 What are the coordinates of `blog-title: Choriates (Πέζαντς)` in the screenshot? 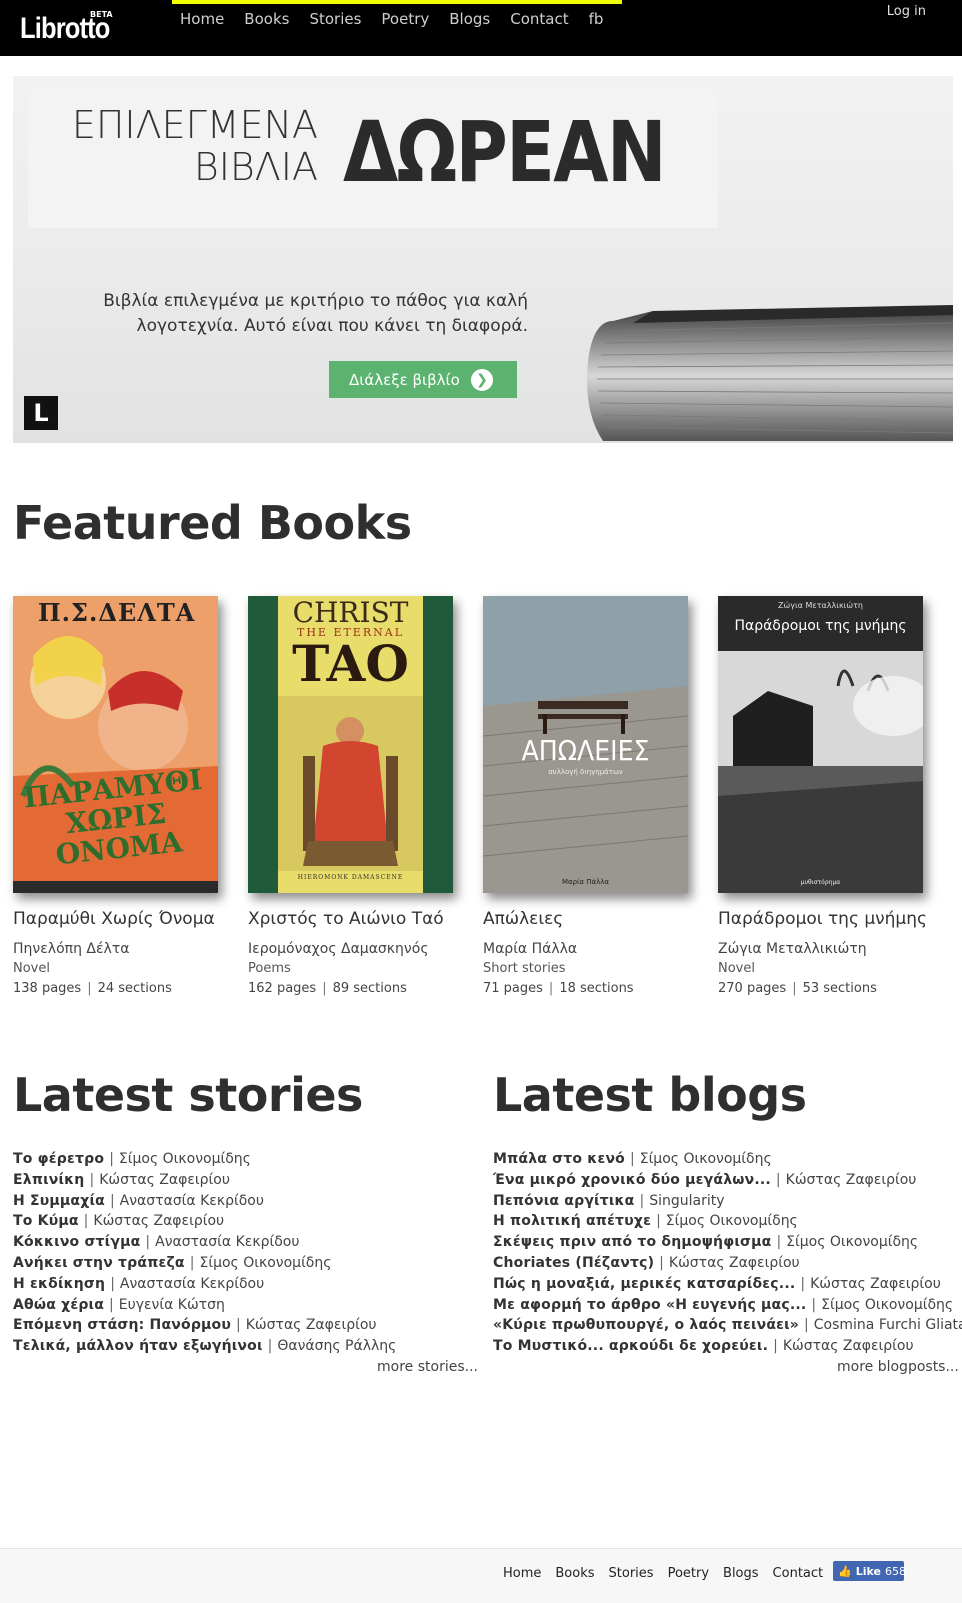 It's located at (573, 1263).